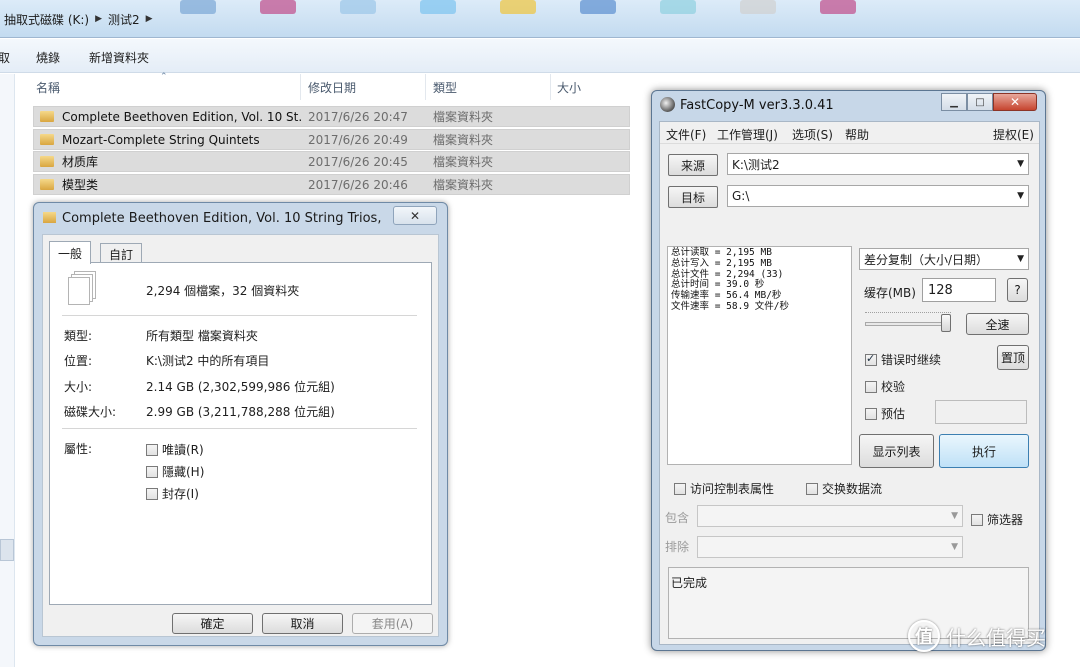  What do you see at coordinates (903, 359) in the screenshot?
I see `continue-on-error-checkbox: 错误时继续` at bounding box center [903, 359].